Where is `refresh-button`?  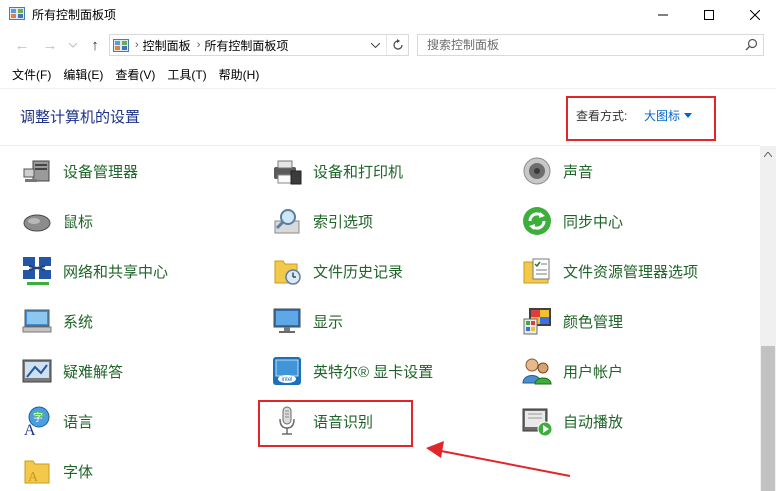 refresh-button is located at coordinates (397, 45).